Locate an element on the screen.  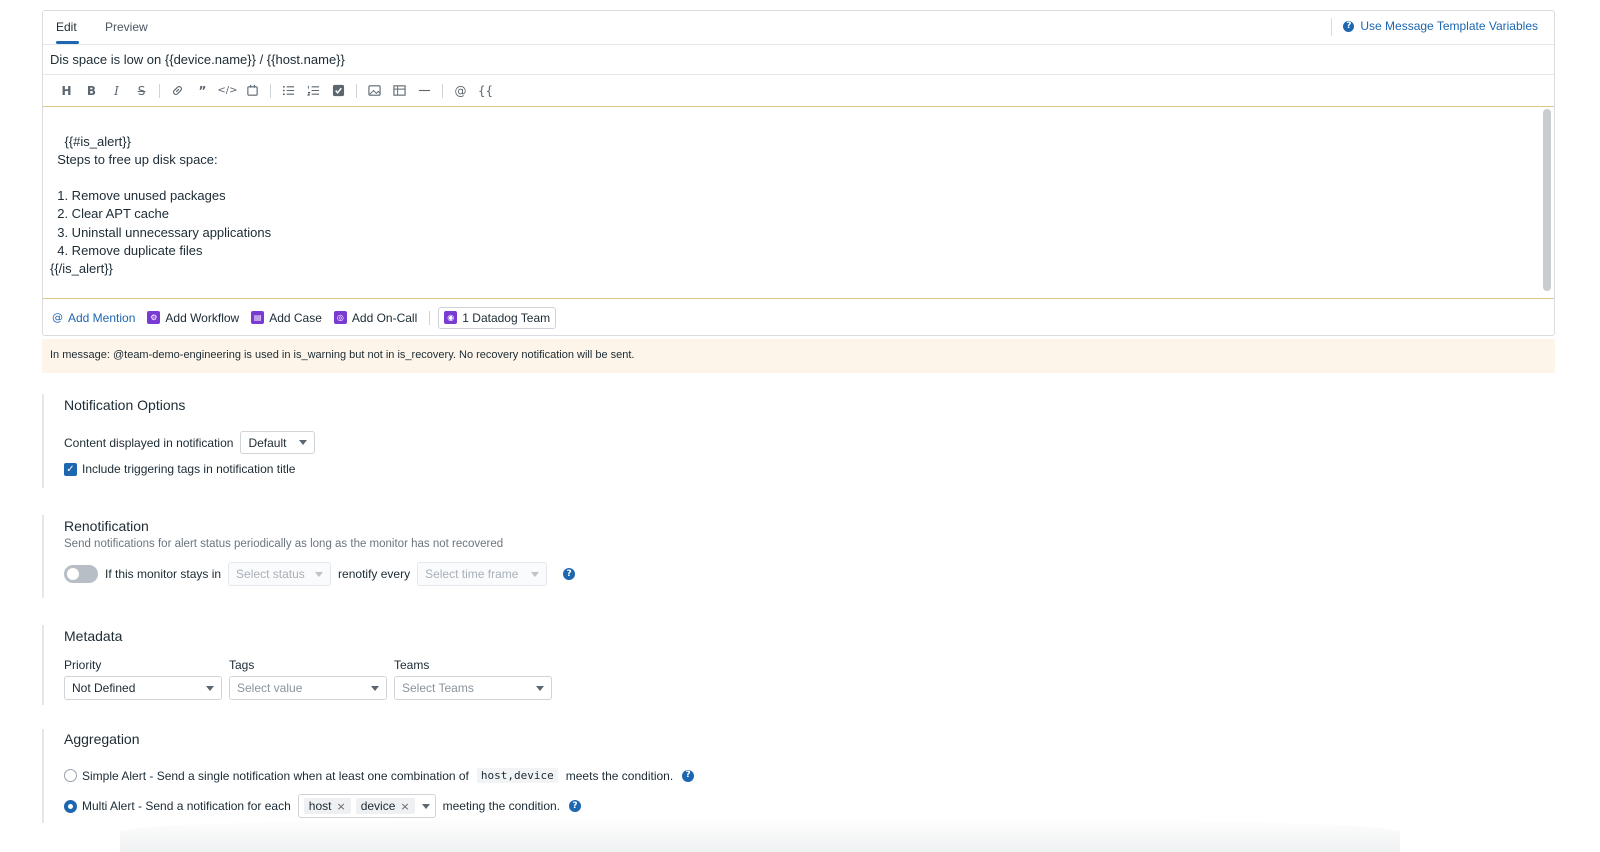
add-case-label: Add Case is located at coordinates (295, 317).